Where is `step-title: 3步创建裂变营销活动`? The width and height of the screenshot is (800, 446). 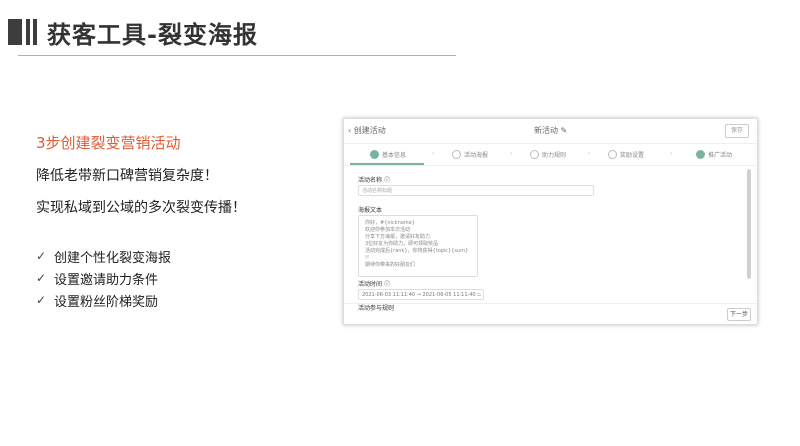
step-title: 3步创建裂变营销活动 is located at coordinates (108, 143).